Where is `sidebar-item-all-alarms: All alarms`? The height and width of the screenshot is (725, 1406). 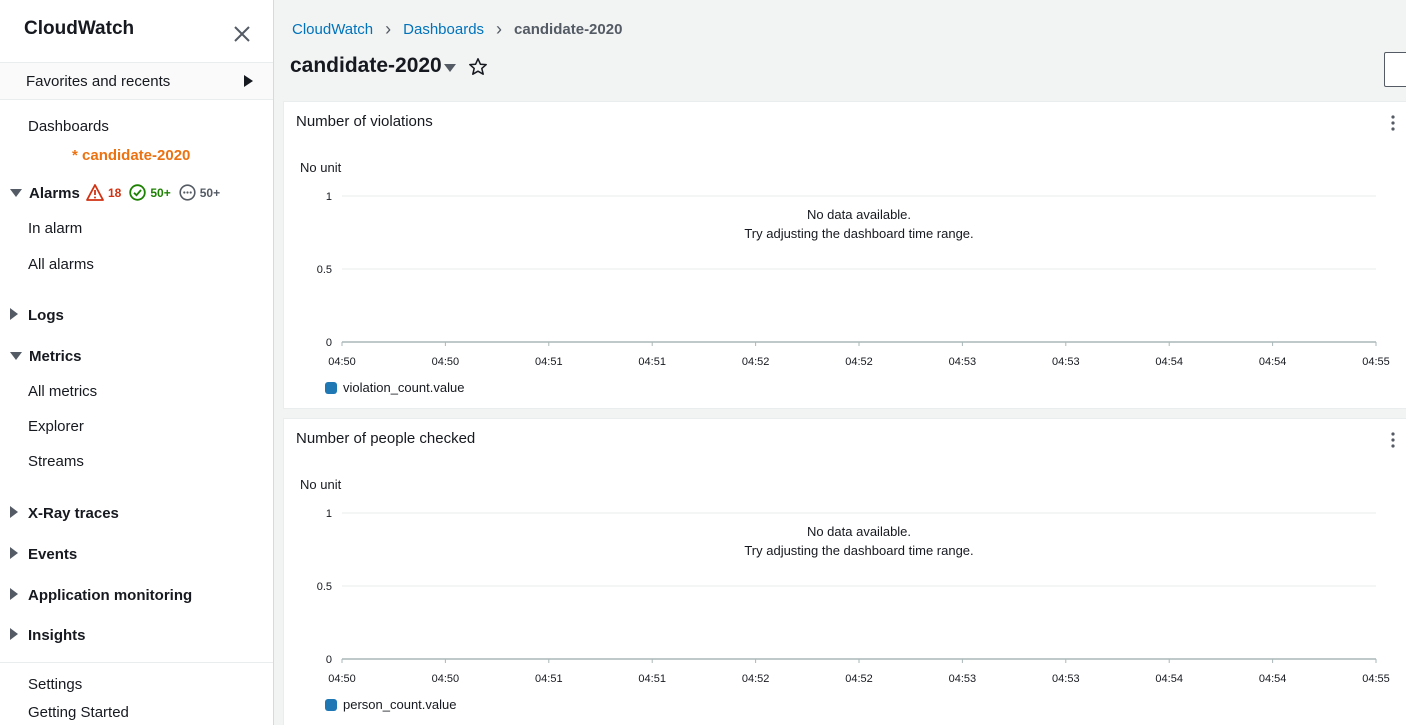
sidebar-item-all-alarms: All alarms is located at coordinates (61, 264).